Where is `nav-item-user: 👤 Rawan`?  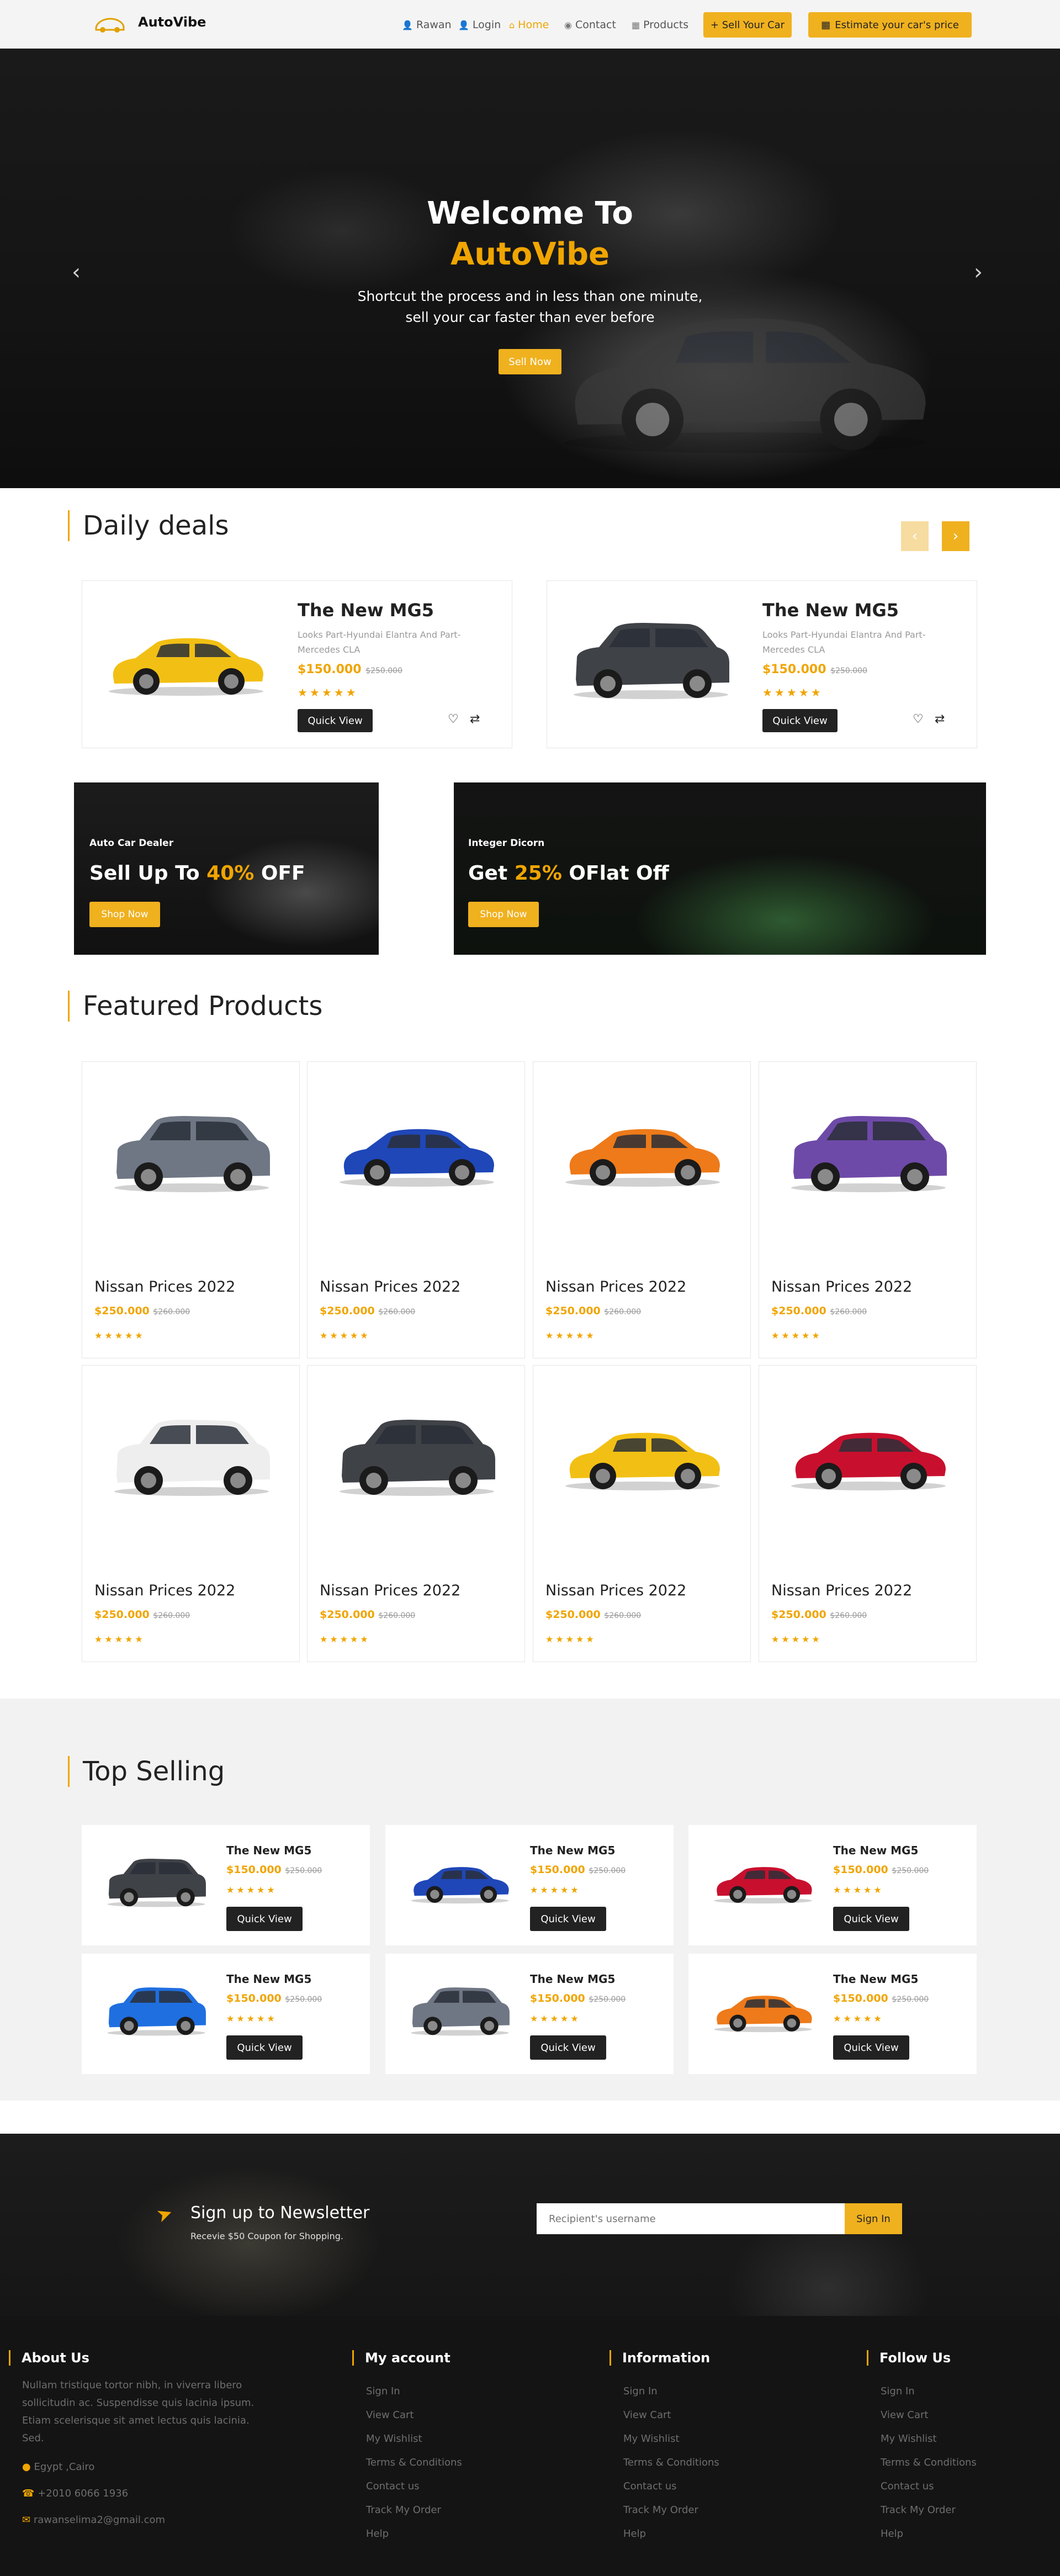
nav-item-user: 👤 Rawan is located at coordinates (427, 25).